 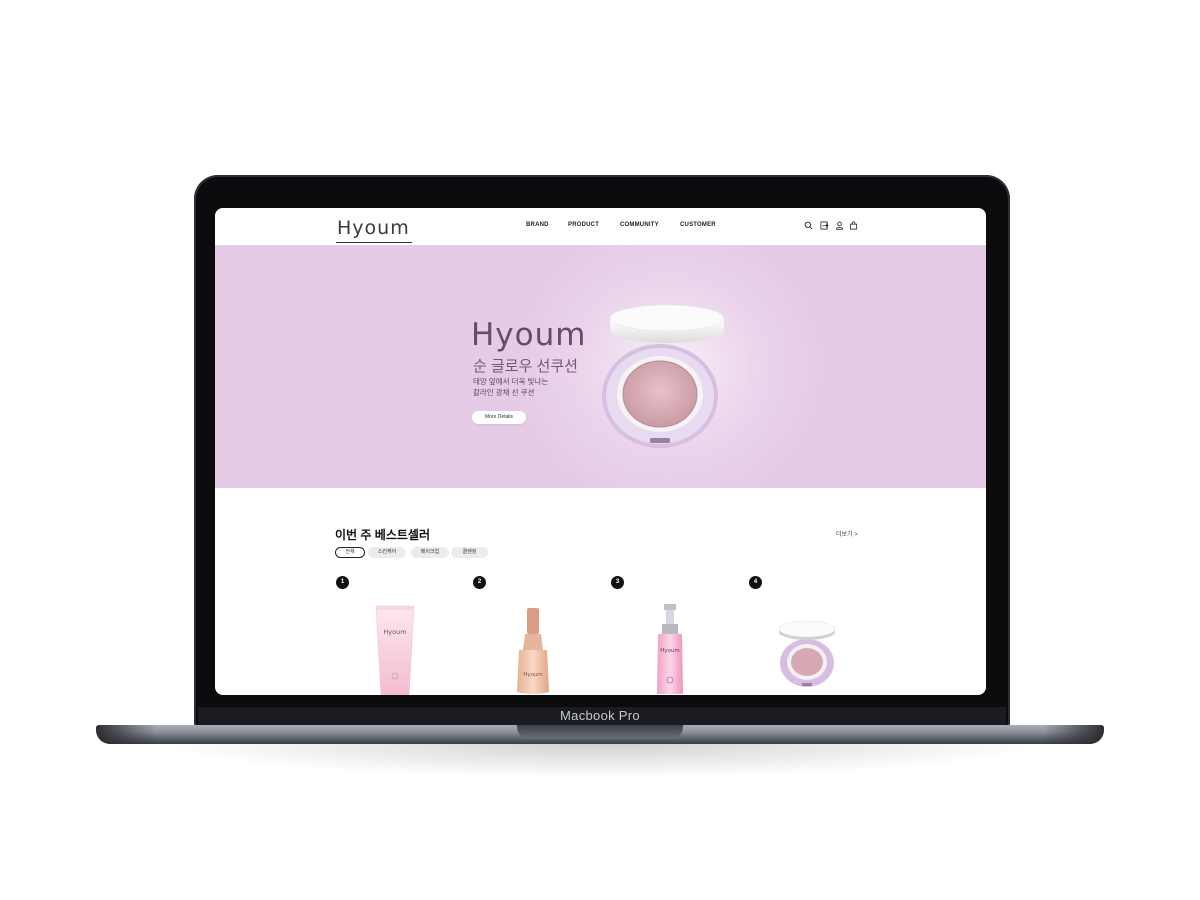 What do you see at coordinates (525, 366) in the screenshot?
I see `hero-title: 순 글로우 선쿠션` at bounding box center [525, 366].